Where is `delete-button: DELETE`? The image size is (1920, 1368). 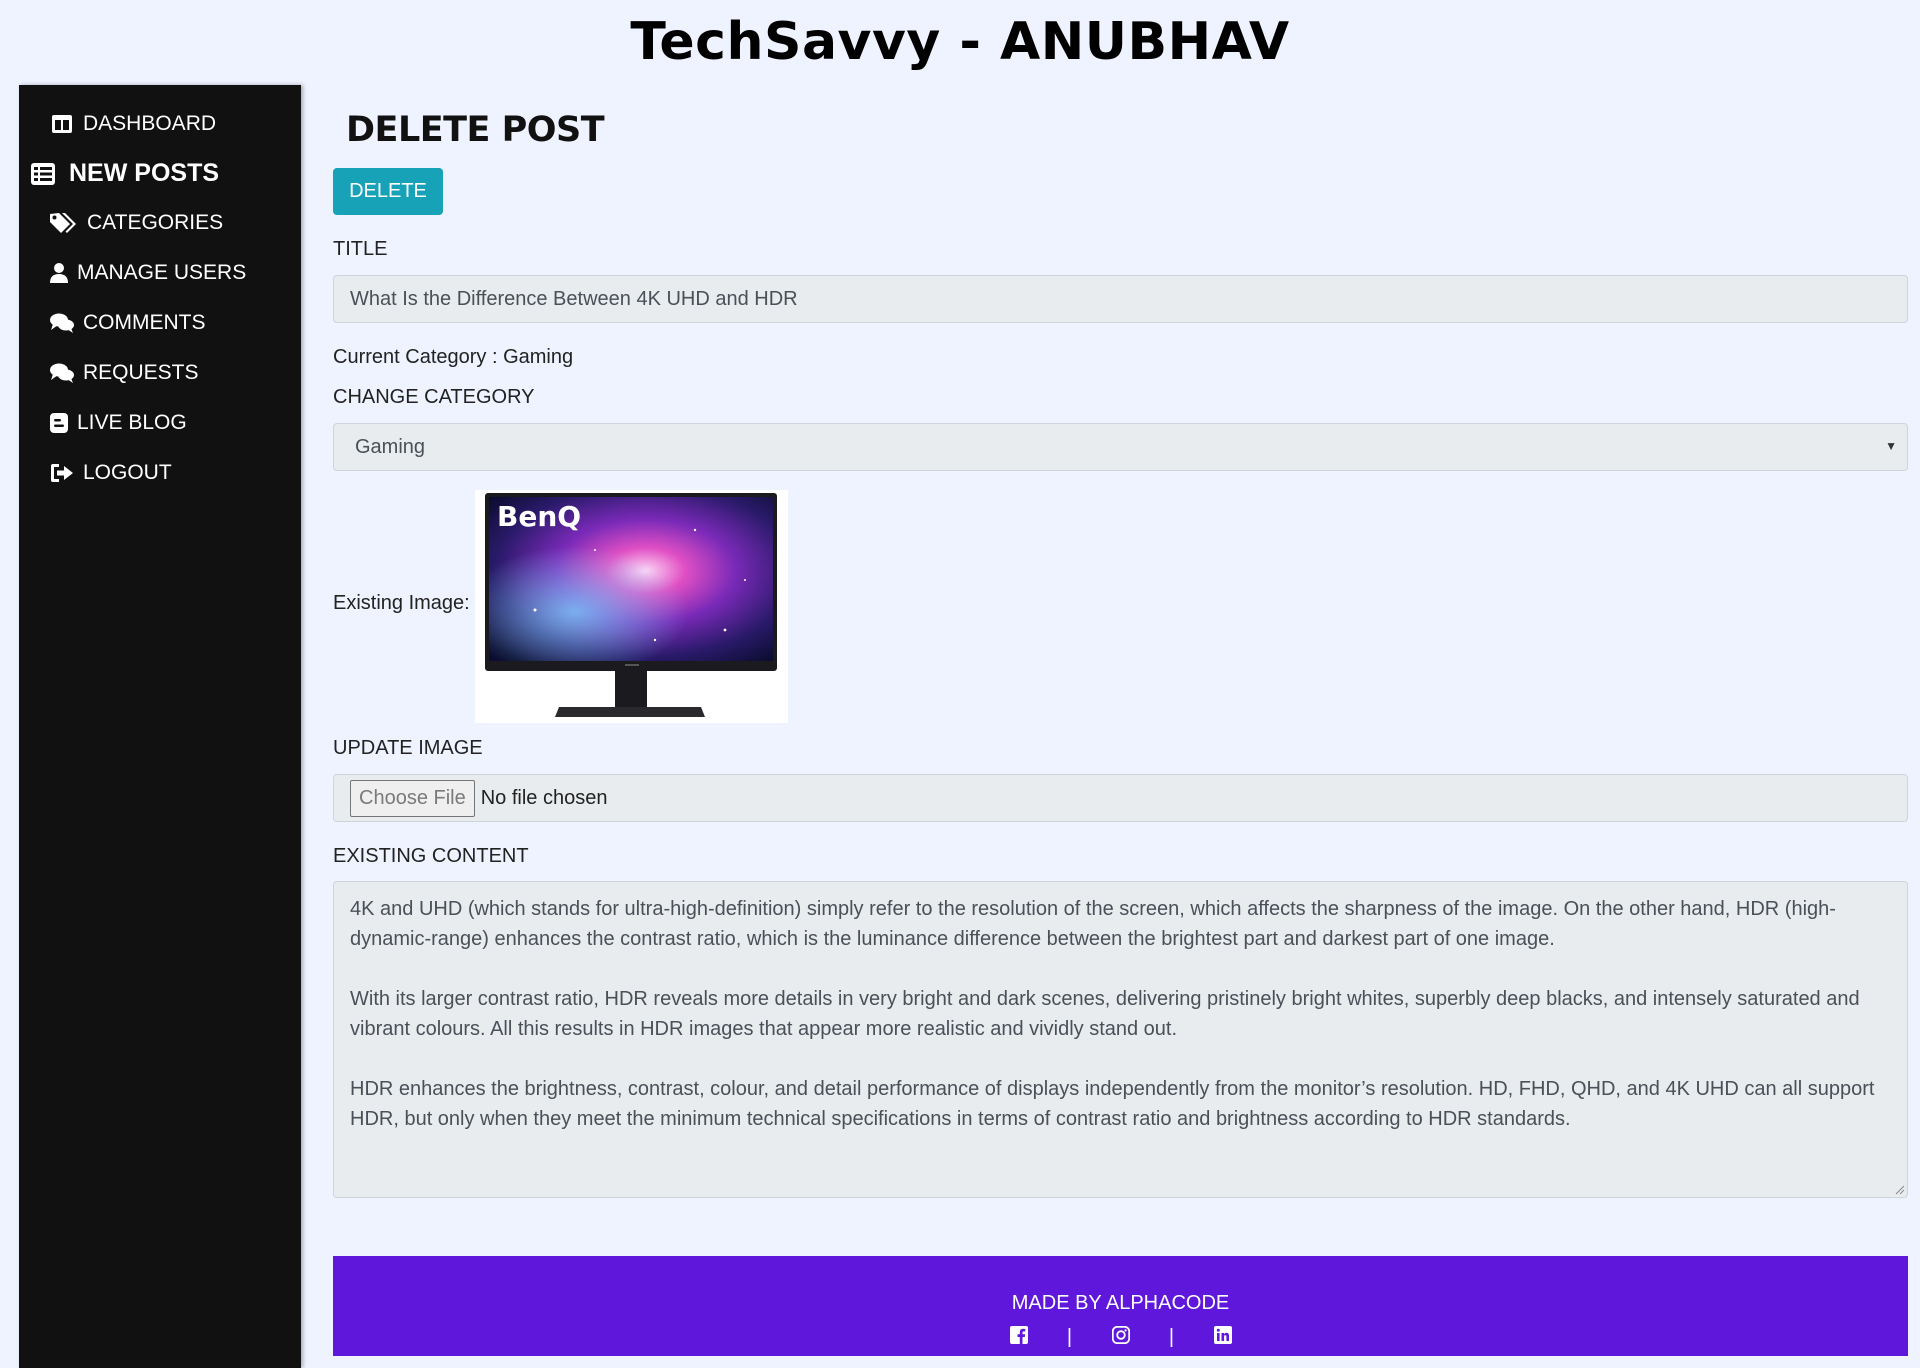
delete-button: DELETE is located at coordinates (388, 191).